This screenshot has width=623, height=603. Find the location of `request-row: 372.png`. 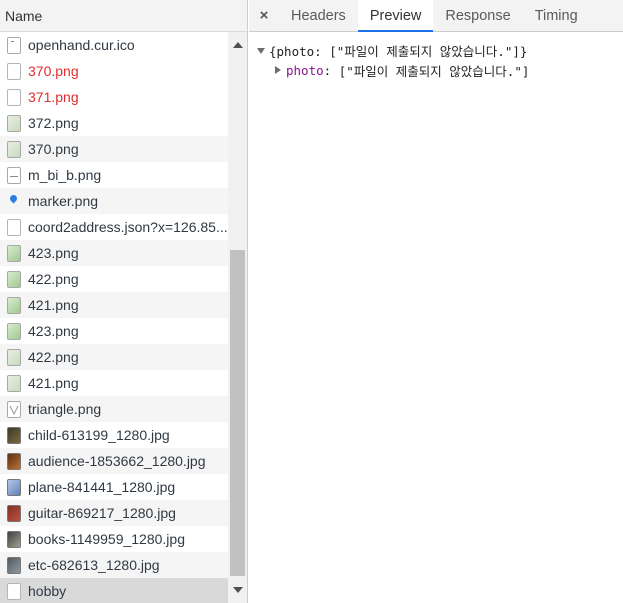

request-row: 372.png is located at coordinates (114, 123).